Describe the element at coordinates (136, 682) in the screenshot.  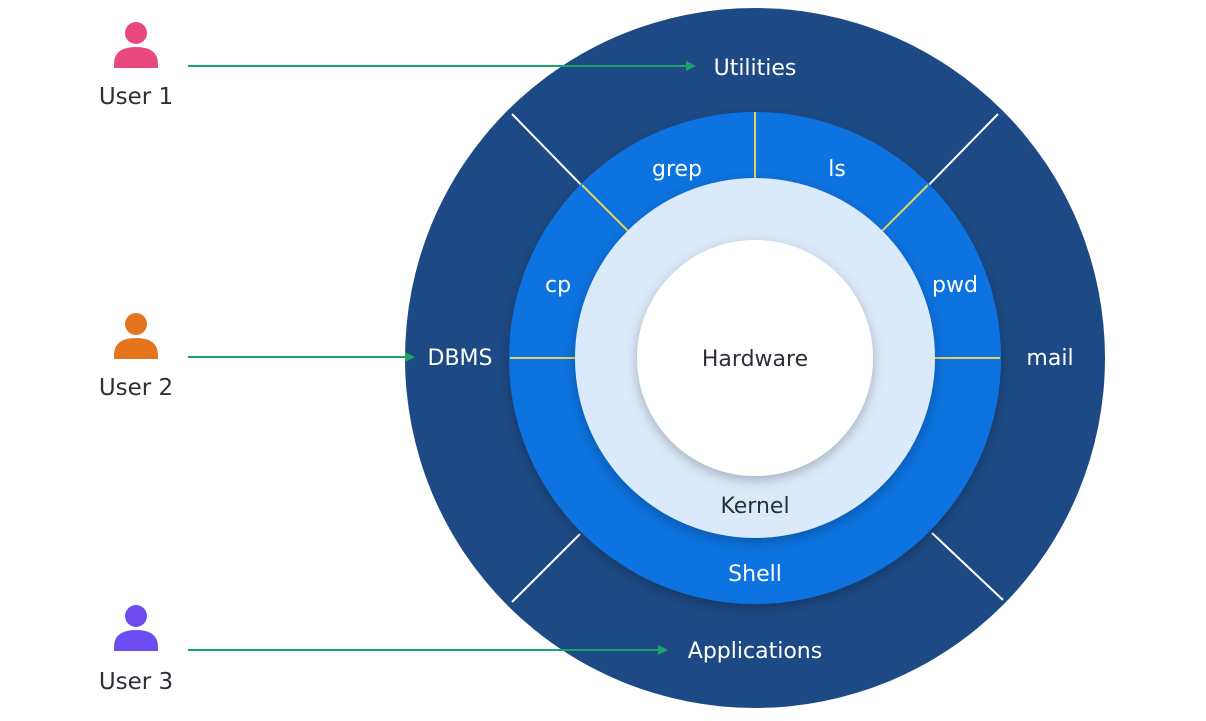
I see `user-3-label: User 3` at that location.